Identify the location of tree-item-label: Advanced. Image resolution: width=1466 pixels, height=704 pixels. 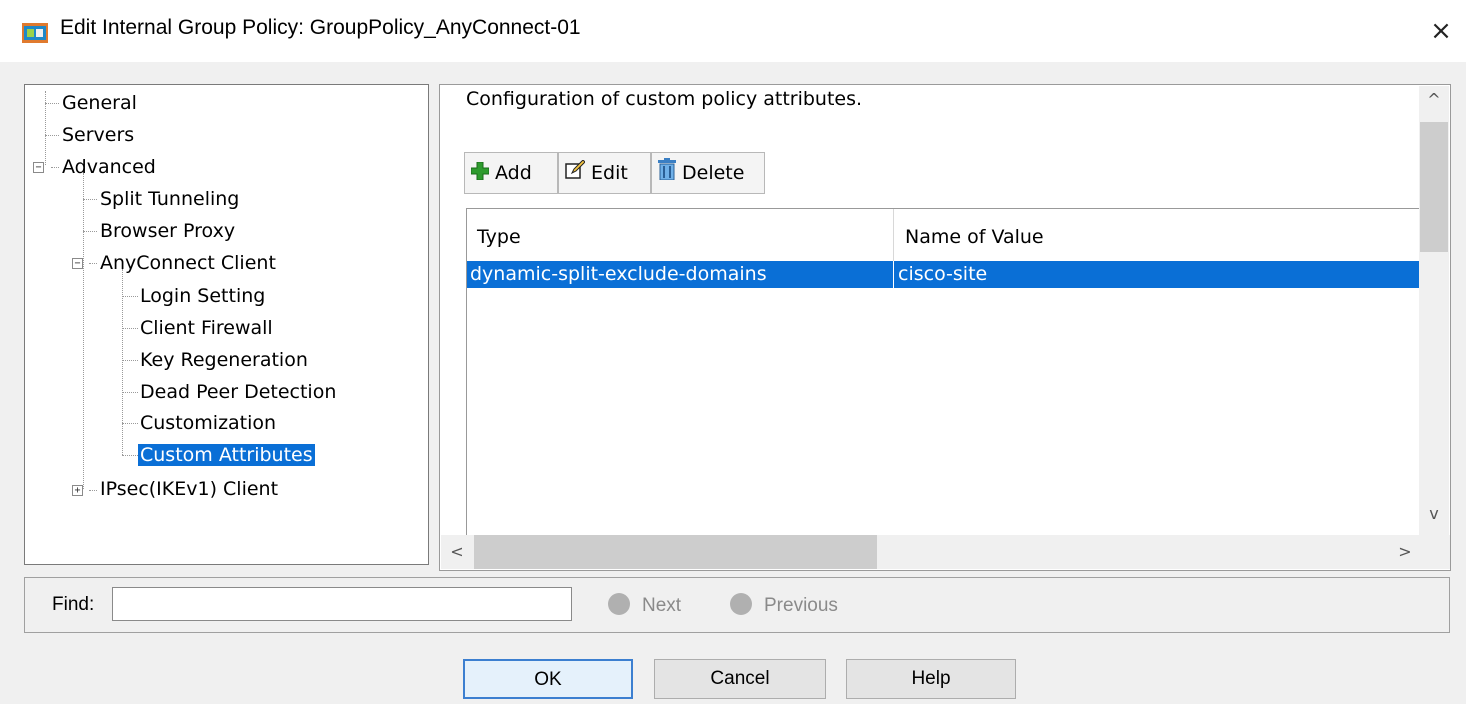
(109, 167).